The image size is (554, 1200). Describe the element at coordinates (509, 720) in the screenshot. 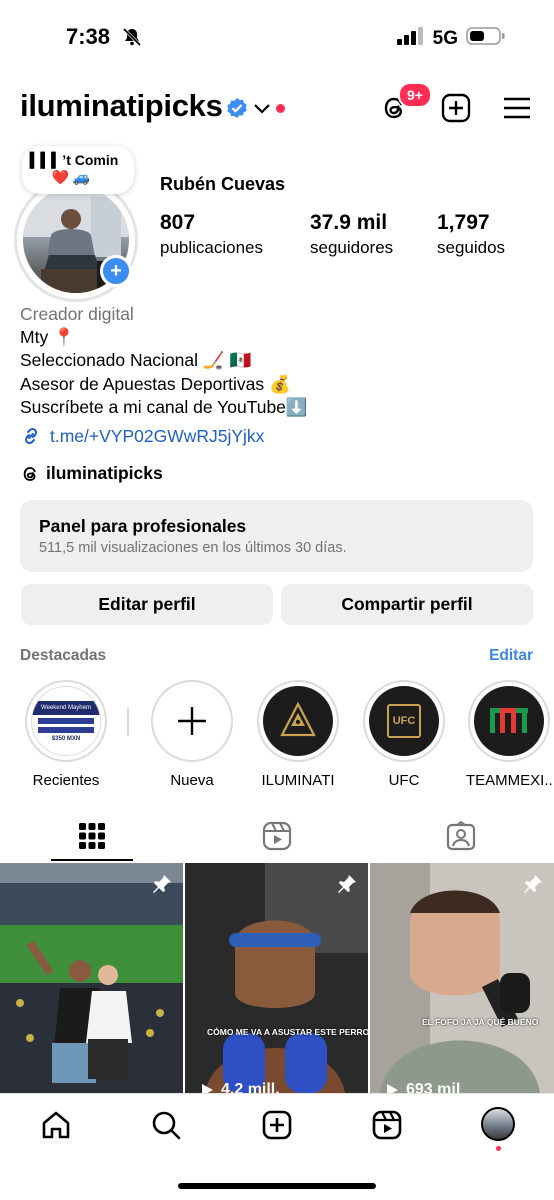

I see `team-mexico-logo-icon` at that location.